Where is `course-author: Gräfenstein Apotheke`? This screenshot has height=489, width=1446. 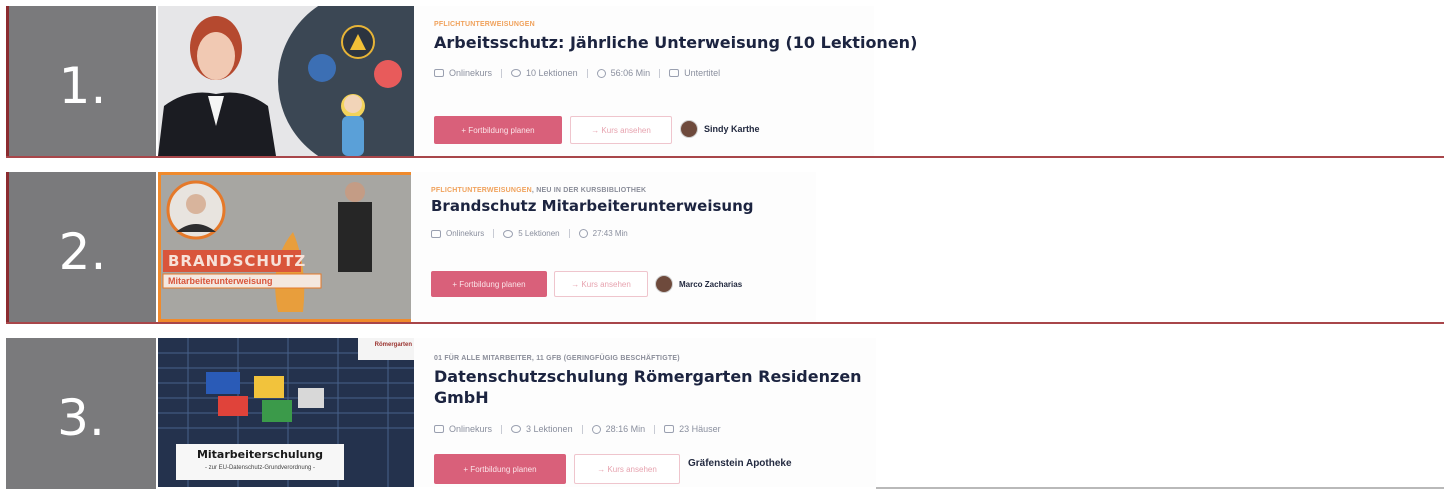 course-author: Gräfenstein Apotheke is located at coordinates (740, 463).